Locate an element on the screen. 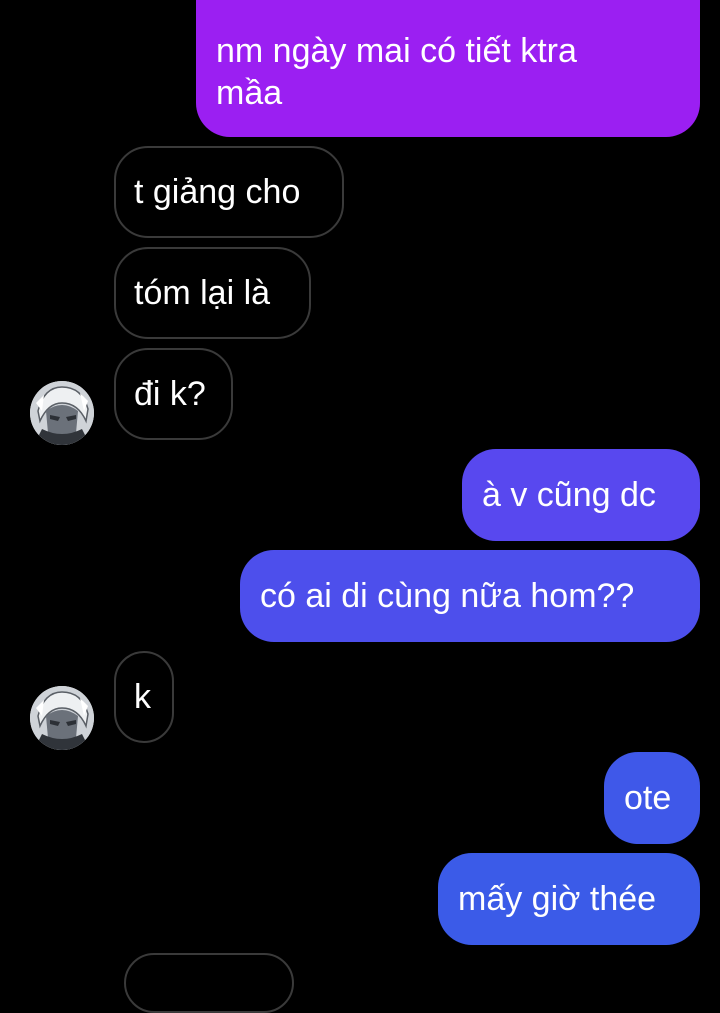  message-bubble-incoming: k is located at coordinates (144, 697).